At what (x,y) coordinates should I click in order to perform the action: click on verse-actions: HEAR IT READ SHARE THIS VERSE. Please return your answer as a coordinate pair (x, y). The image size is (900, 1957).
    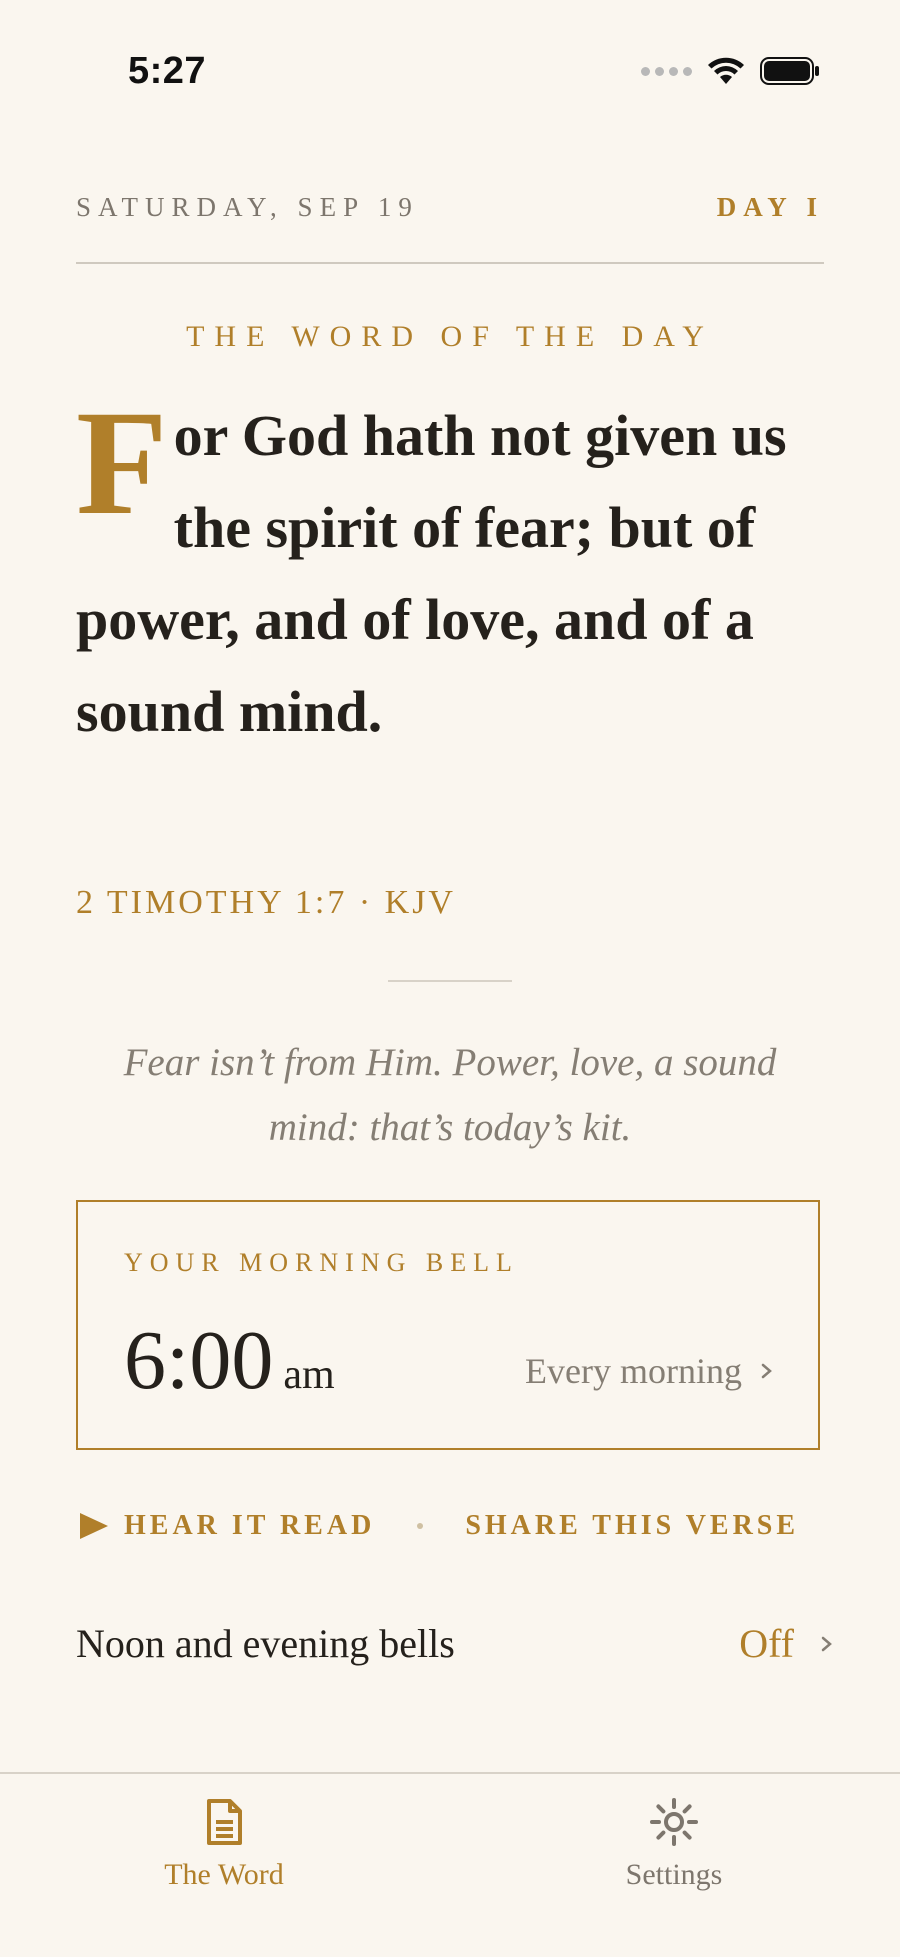
    Looking at the image, I should click on (450, 1526).